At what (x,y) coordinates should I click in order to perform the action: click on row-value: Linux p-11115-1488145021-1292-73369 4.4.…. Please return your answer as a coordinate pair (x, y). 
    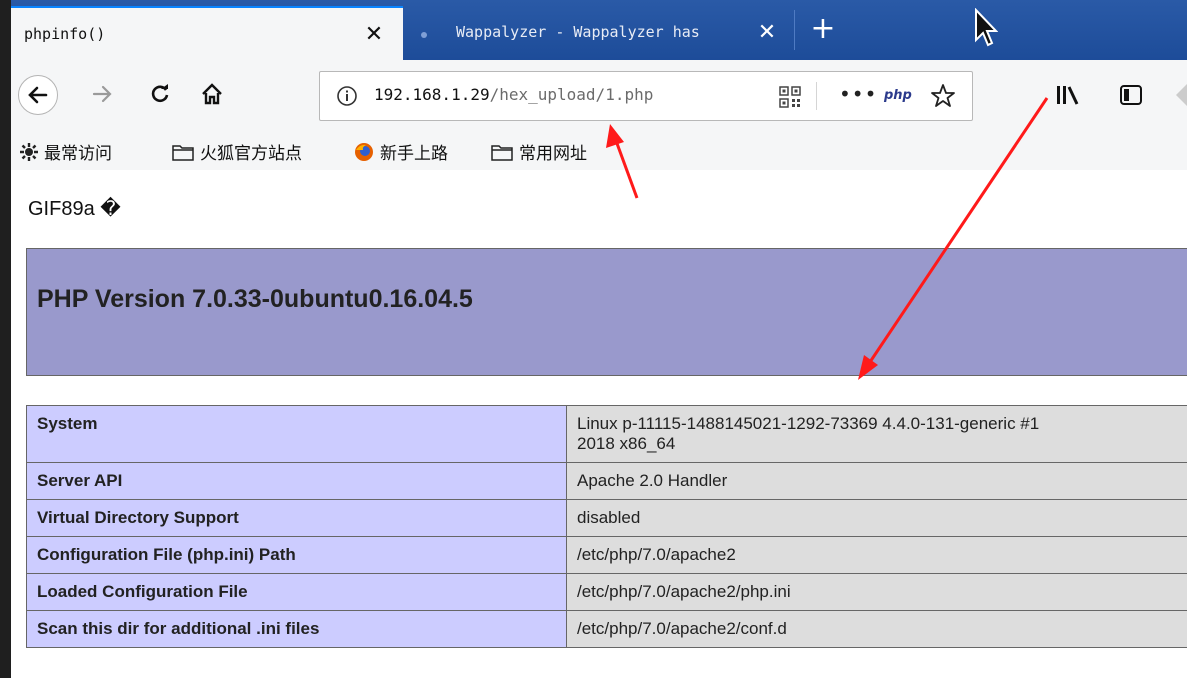
    Looking at the image, I should click on (876, 434).